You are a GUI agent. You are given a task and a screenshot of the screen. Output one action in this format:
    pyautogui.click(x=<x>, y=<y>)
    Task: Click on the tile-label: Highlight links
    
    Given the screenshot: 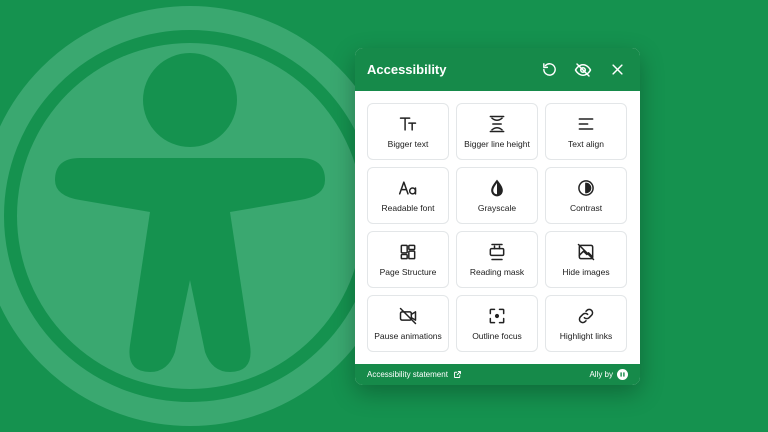 What is the action you would take?
    pyautogui.click(x=586, y=336)
    